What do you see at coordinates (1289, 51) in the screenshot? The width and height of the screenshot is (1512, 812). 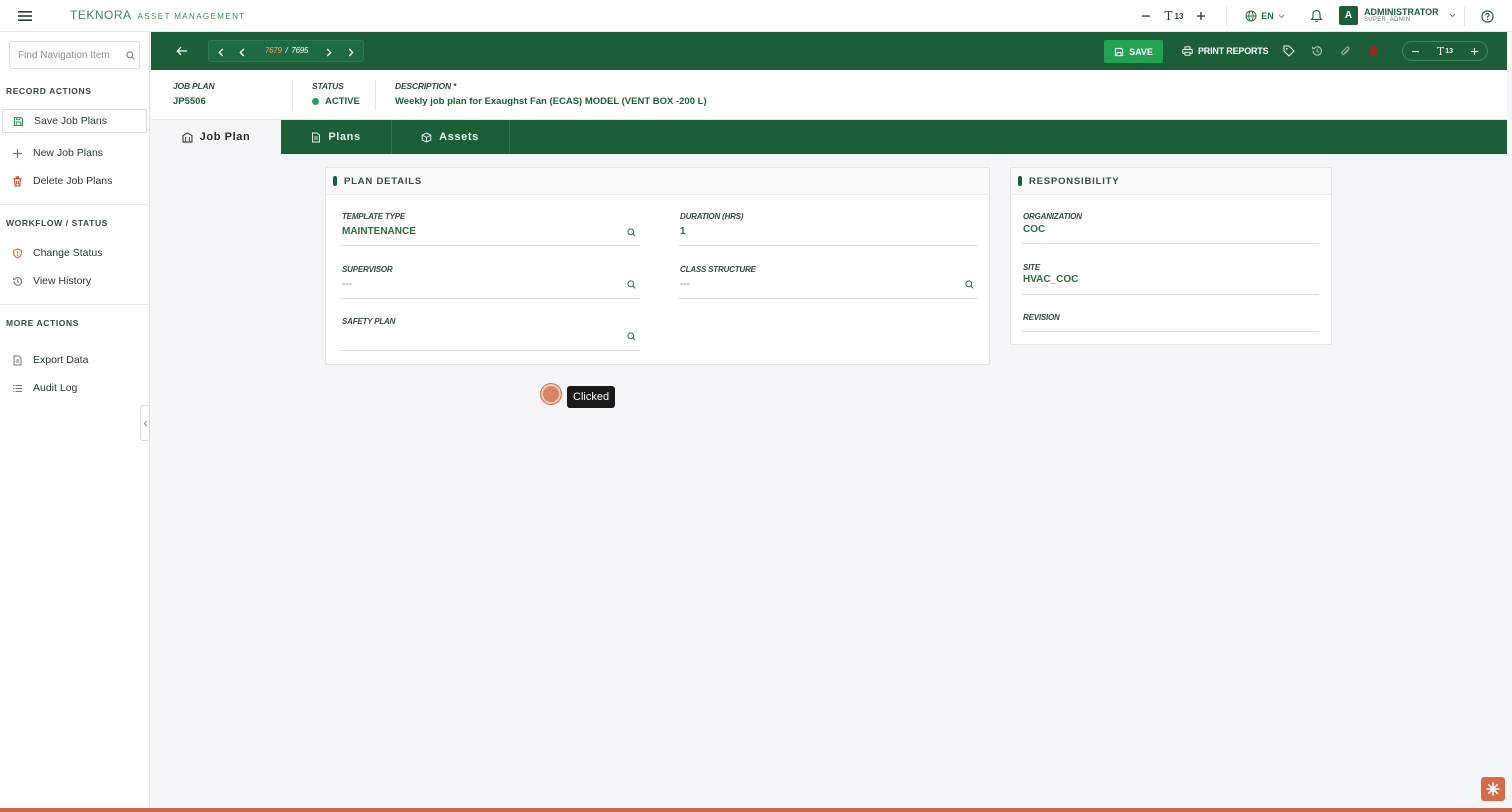 I see `tag-icon` at bounding box center [1289, 51].